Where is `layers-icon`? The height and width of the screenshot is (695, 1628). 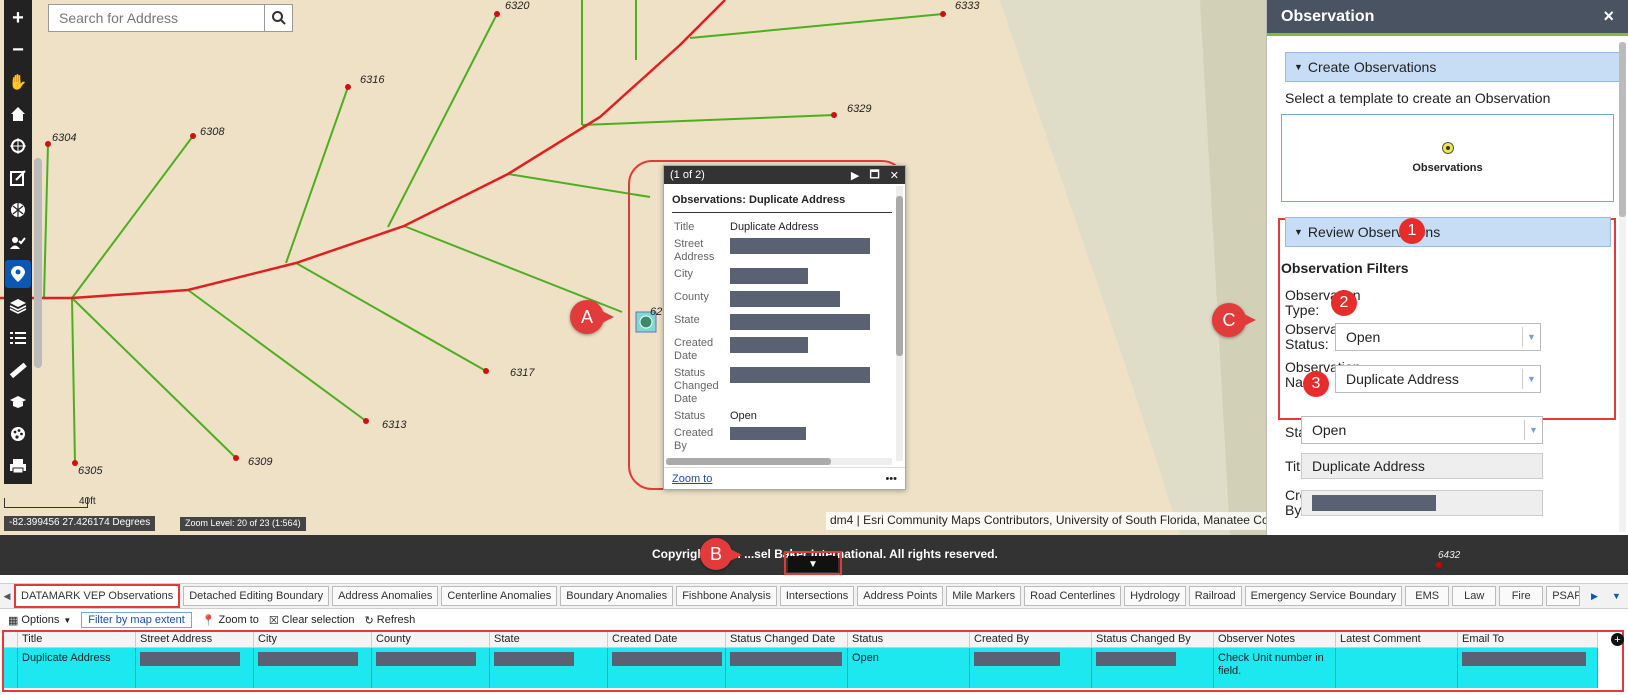
layers-icon is located at coordinates (18, 306).